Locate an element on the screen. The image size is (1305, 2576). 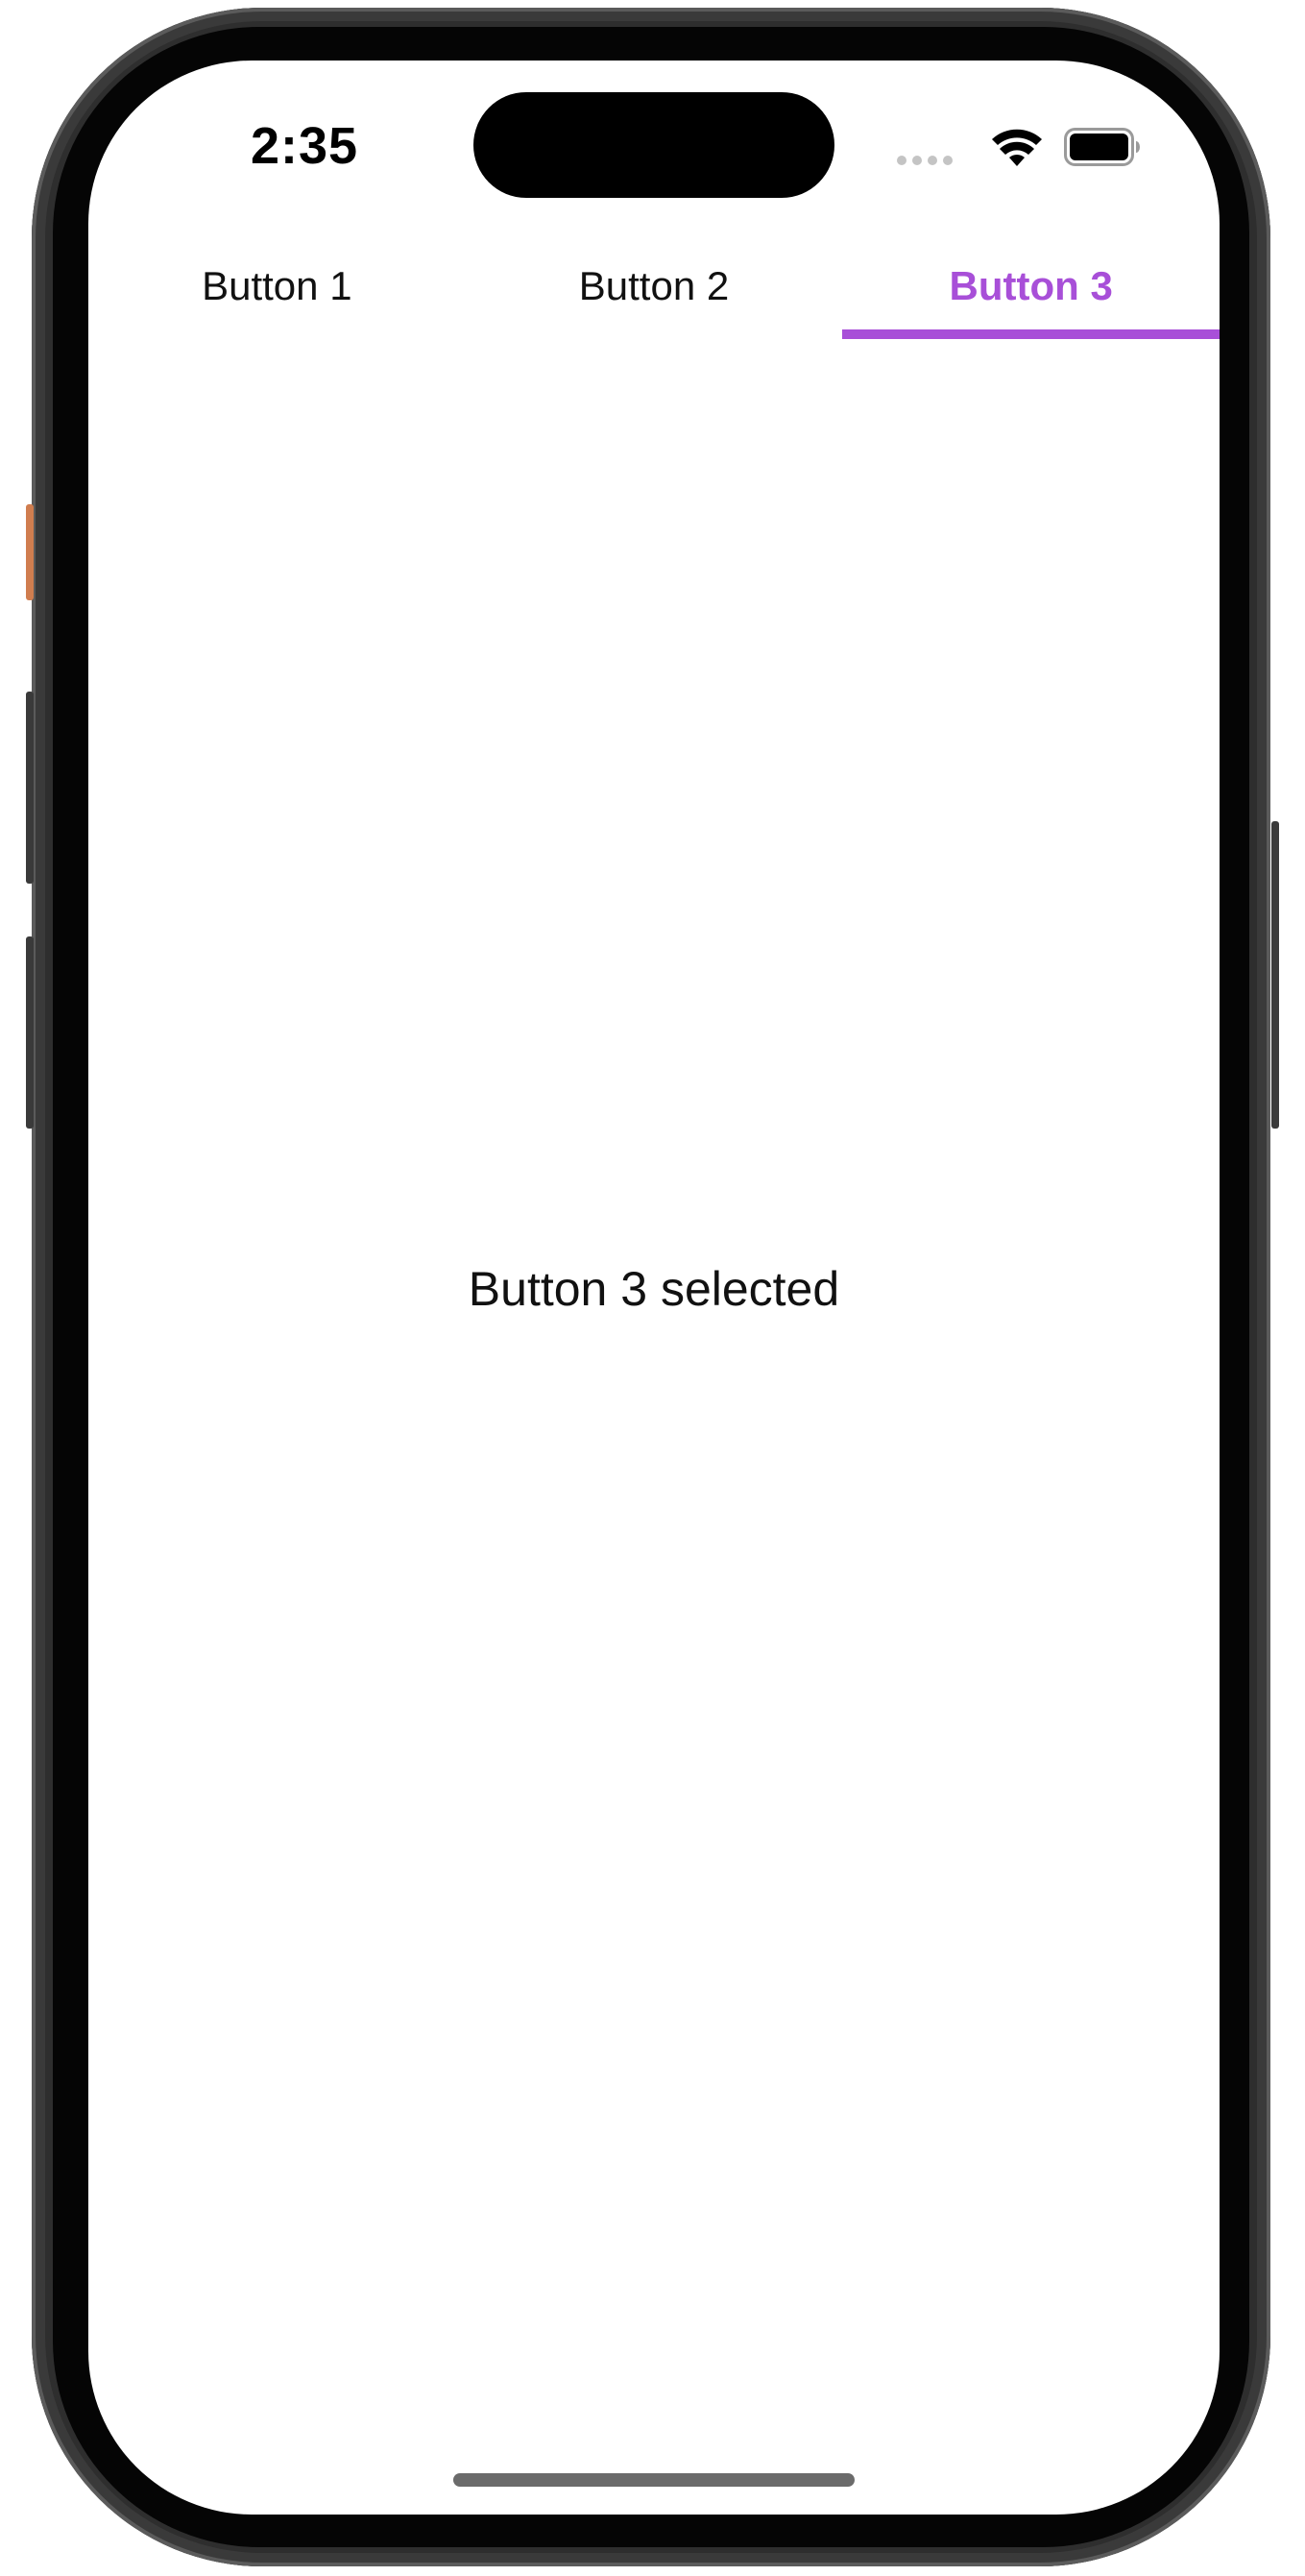
status-time: 2:35 is located at coordinates (304, 146).